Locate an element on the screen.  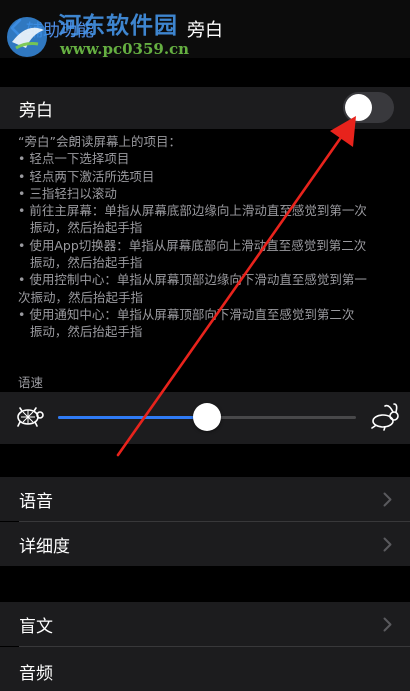
description-line: • 前往主屏幕：单指从屏幕底部边缘向上滑动直至感觉到第一次 is located at coordinates (192, 211).